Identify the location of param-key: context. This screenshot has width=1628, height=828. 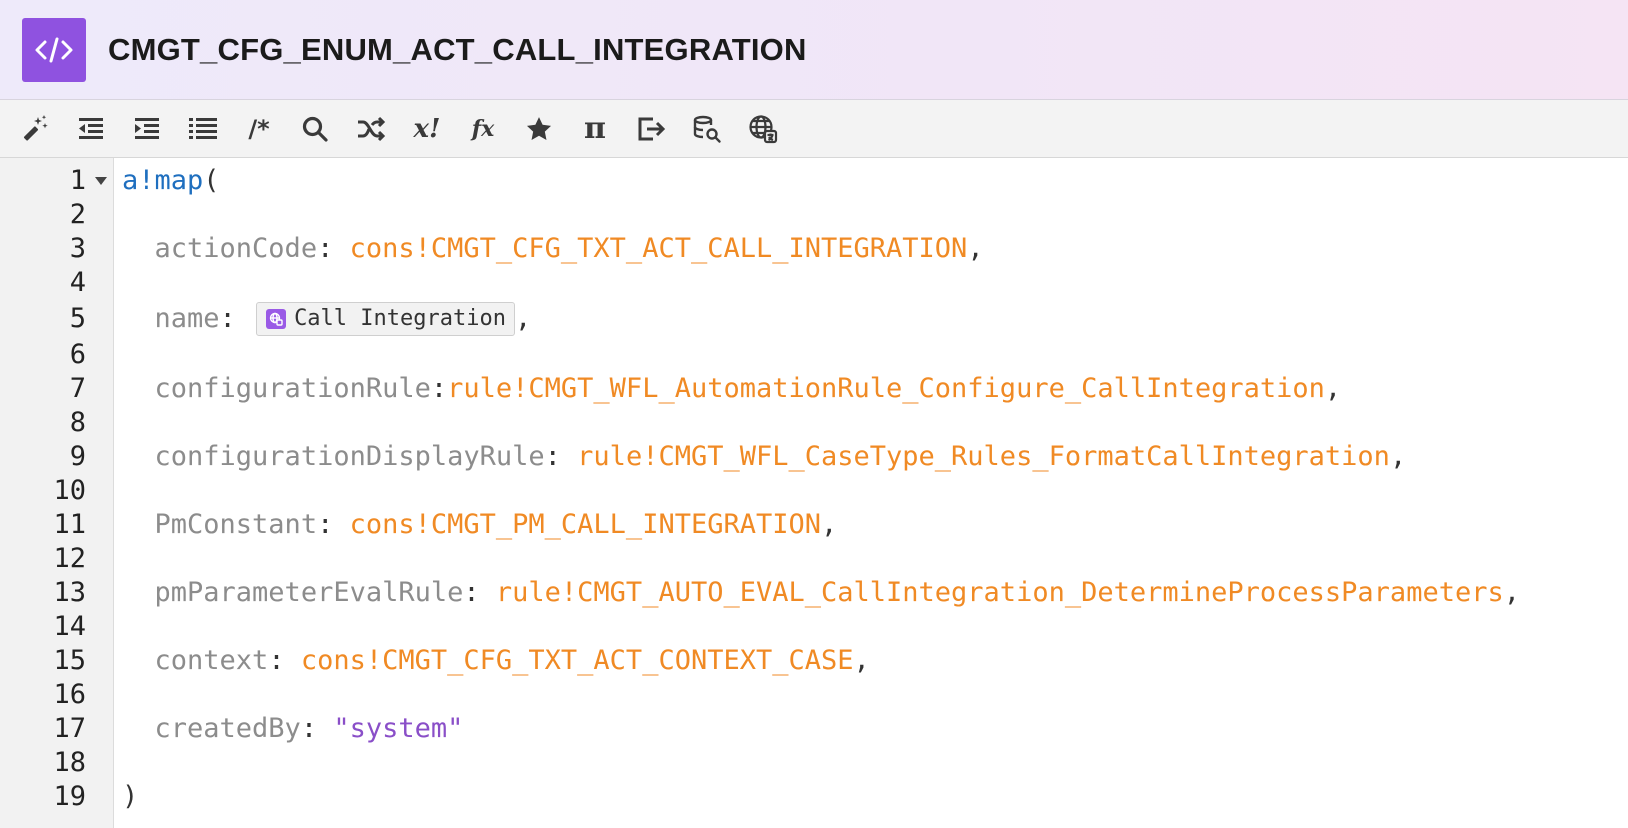
(211, 660).